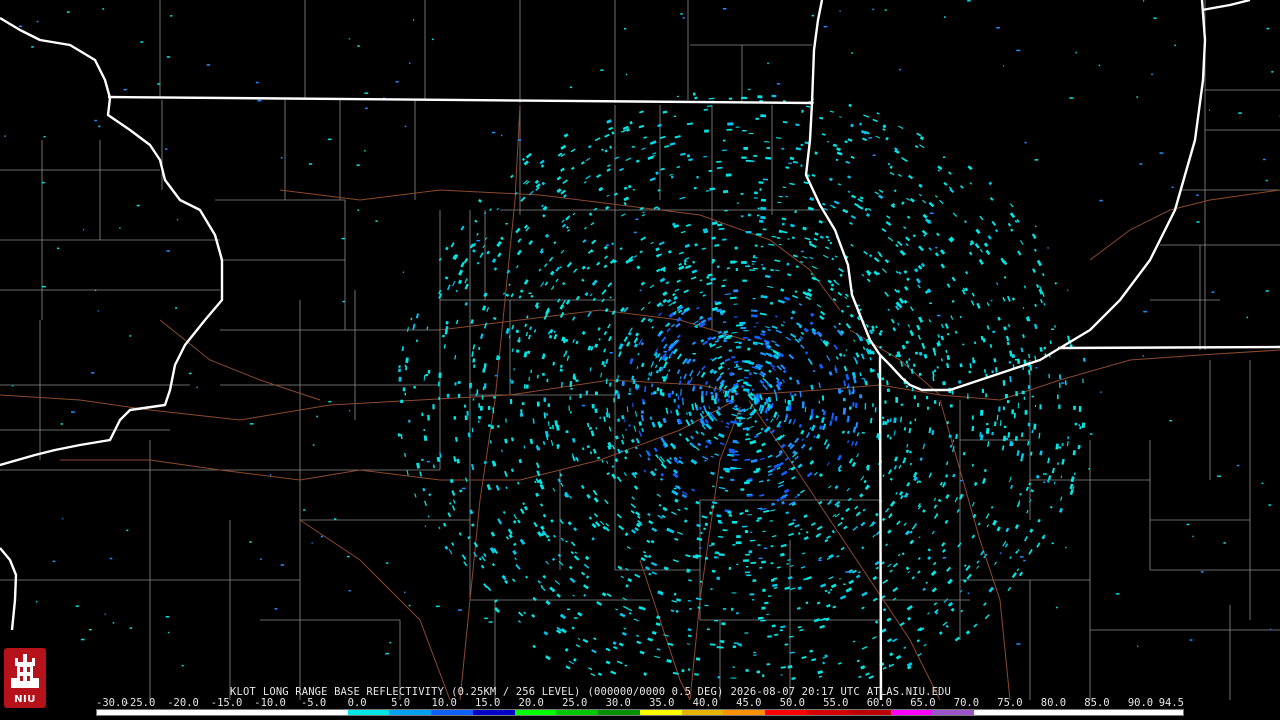  What do you see at coordinates (1140, 703) in the screenshot?
I see `colorbar-tick: 90.0` at bounding box center [1140, 703].